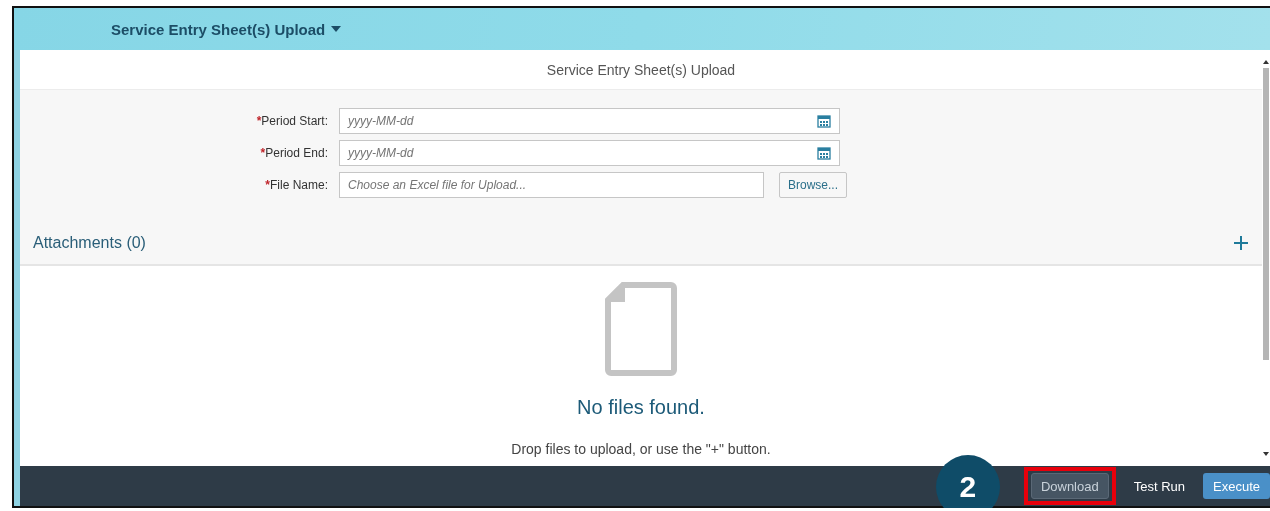 The height and width of the screenshot is (511, 1270). I want to click on field-label: *Period Start:, so click(291, 121).